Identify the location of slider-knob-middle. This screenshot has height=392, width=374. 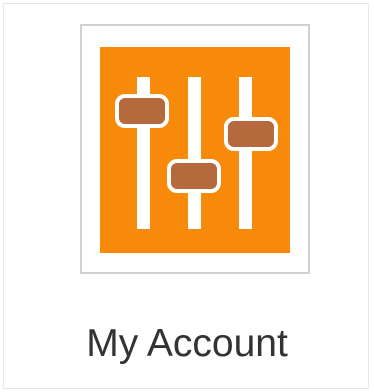
(194, 176).